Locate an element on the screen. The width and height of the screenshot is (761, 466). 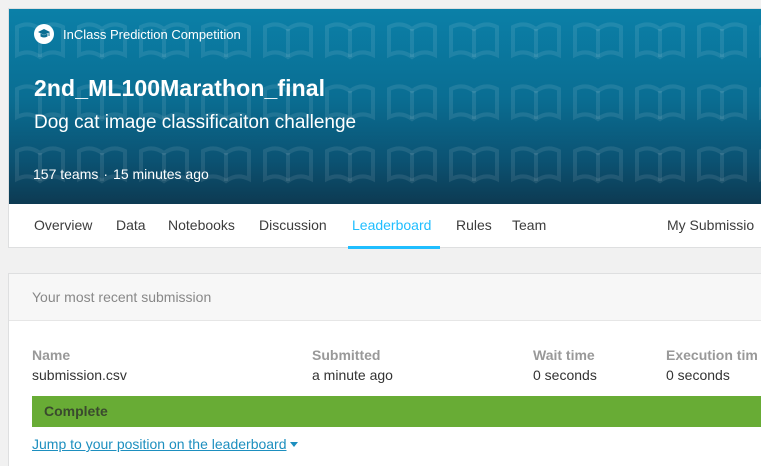
competition-subtitle: Dog cat image classificaiton challenge is located at coordinates (195, 122).